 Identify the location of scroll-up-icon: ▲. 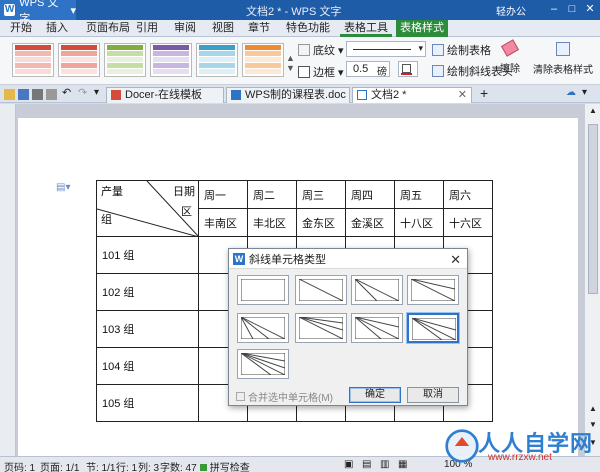
(593, 110).